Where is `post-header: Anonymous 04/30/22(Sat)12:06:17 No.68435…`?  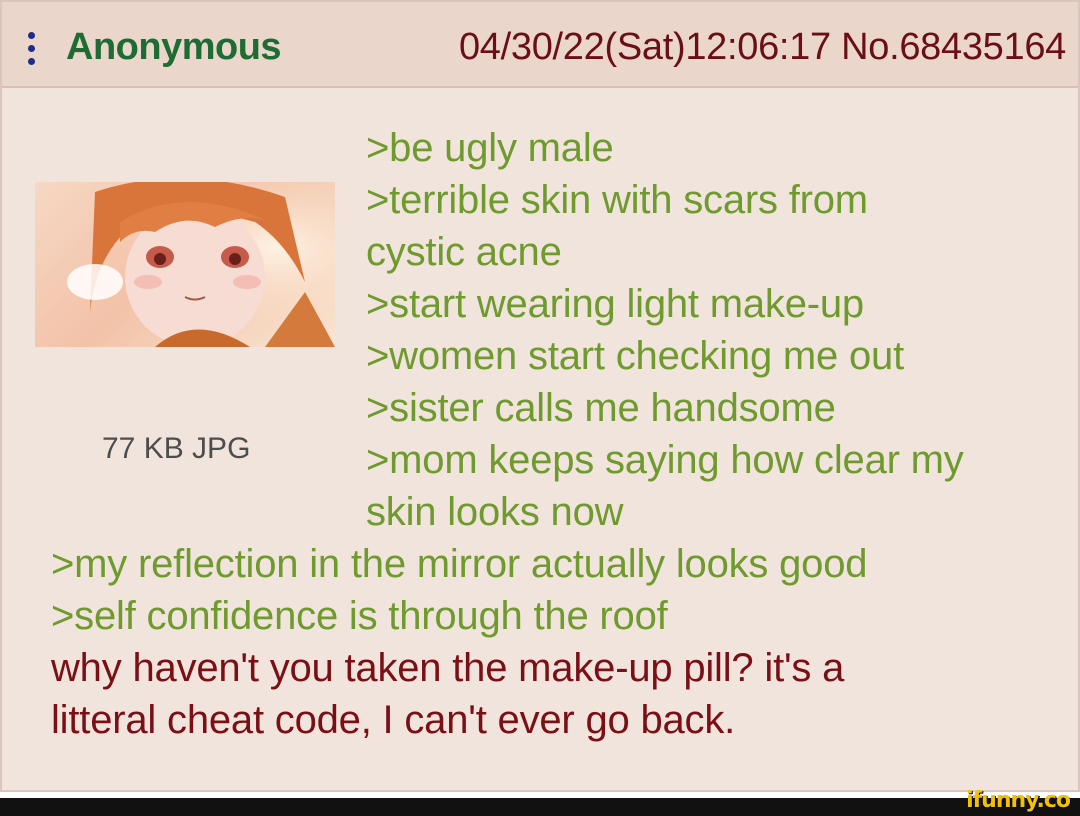 post-header: Anonymous 04/30/22(Sat)12:06:17 No.68435… is located at coordinates (540, 45).